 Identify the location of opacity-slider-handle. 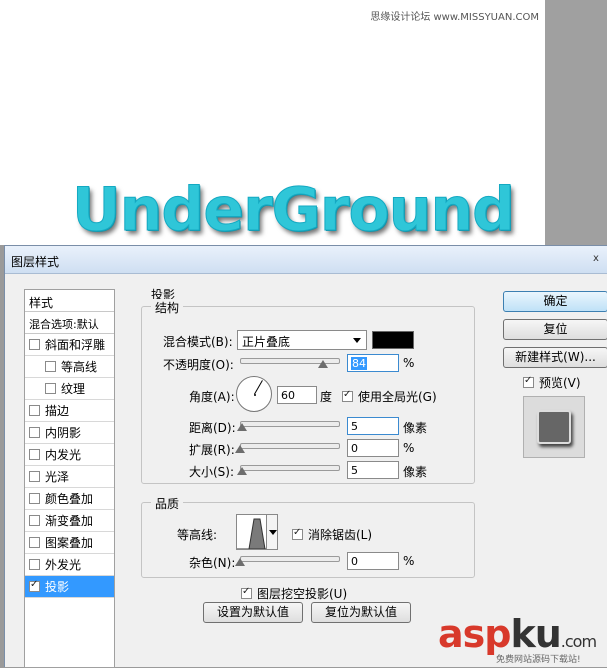
(323, 364).